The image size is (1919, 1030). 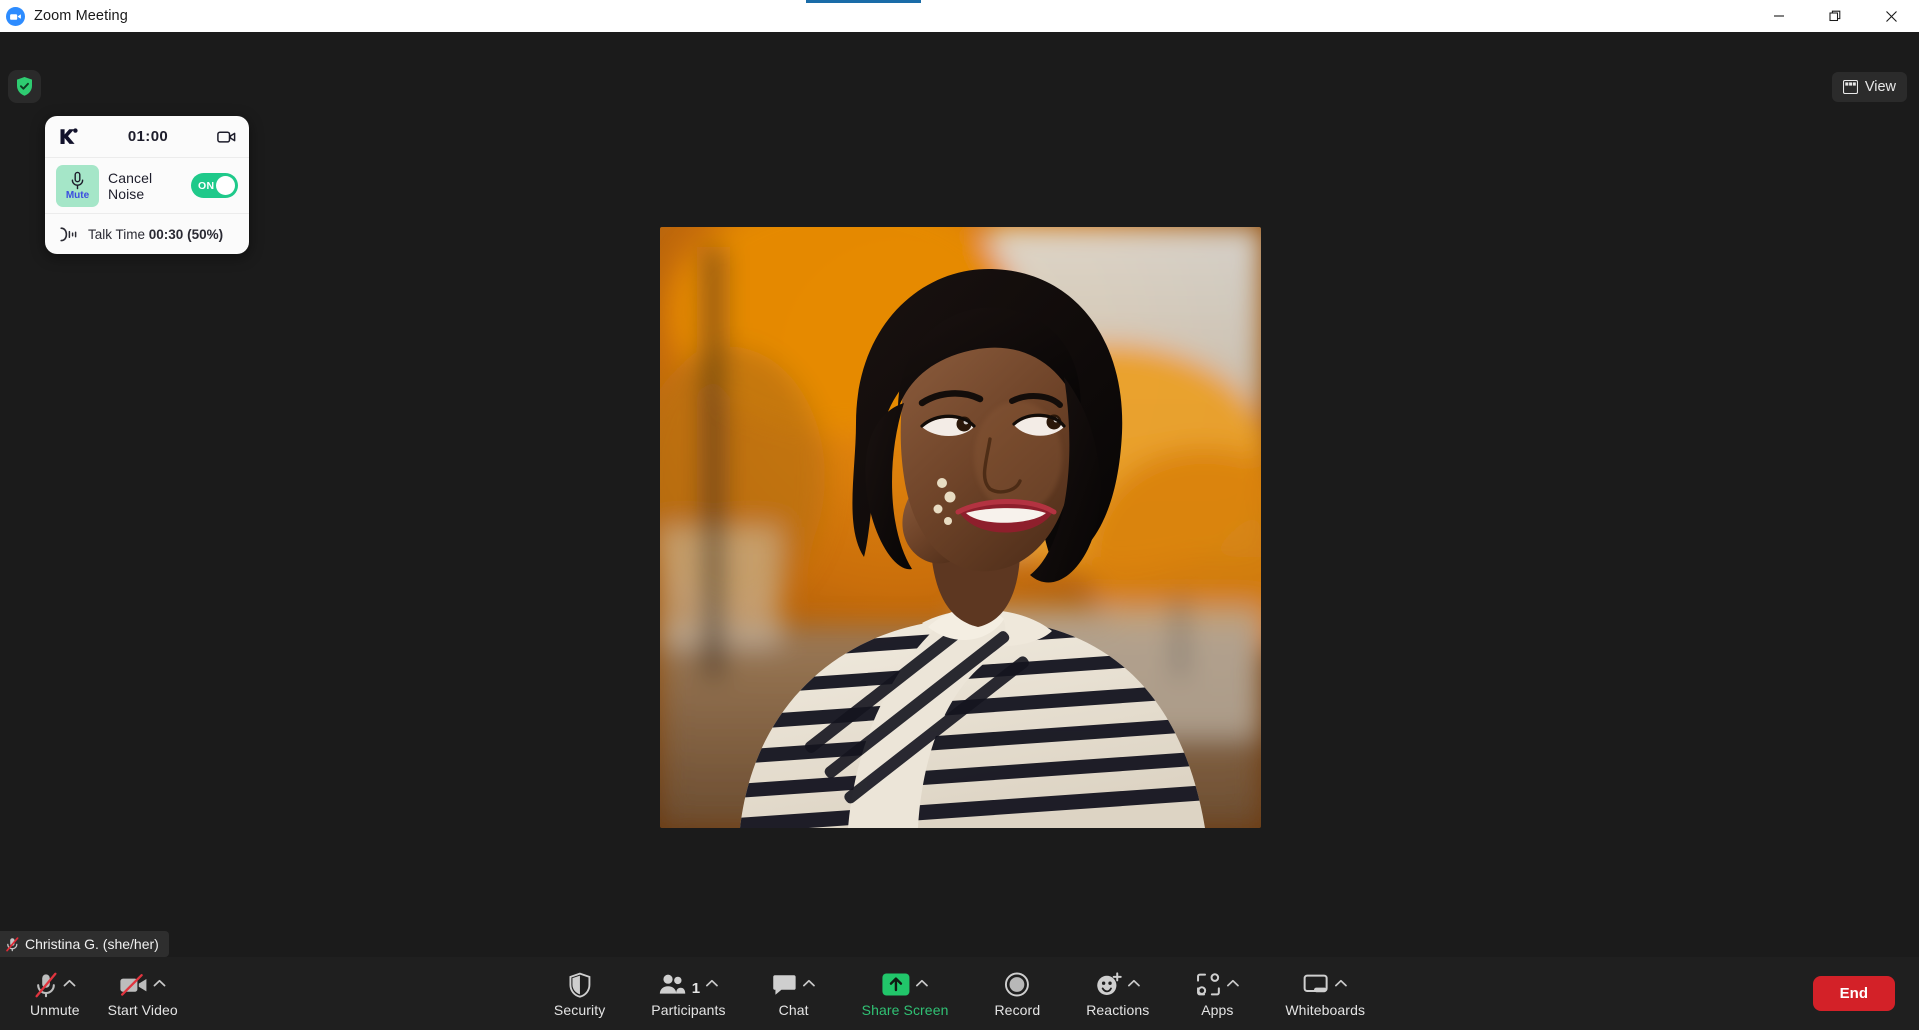 I want to click on window-controls, so click(x=1835, y=16).